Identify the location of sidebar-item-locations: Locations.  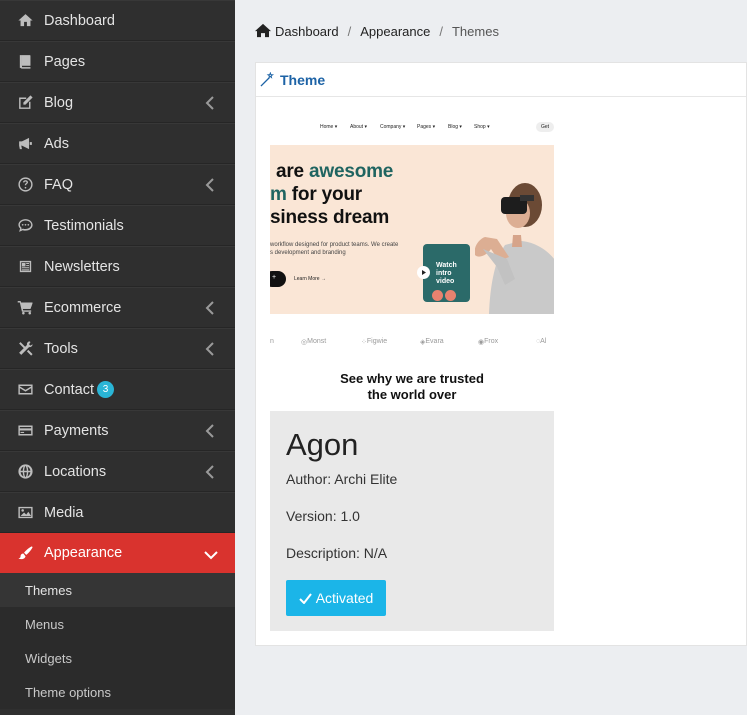
(117, 471).